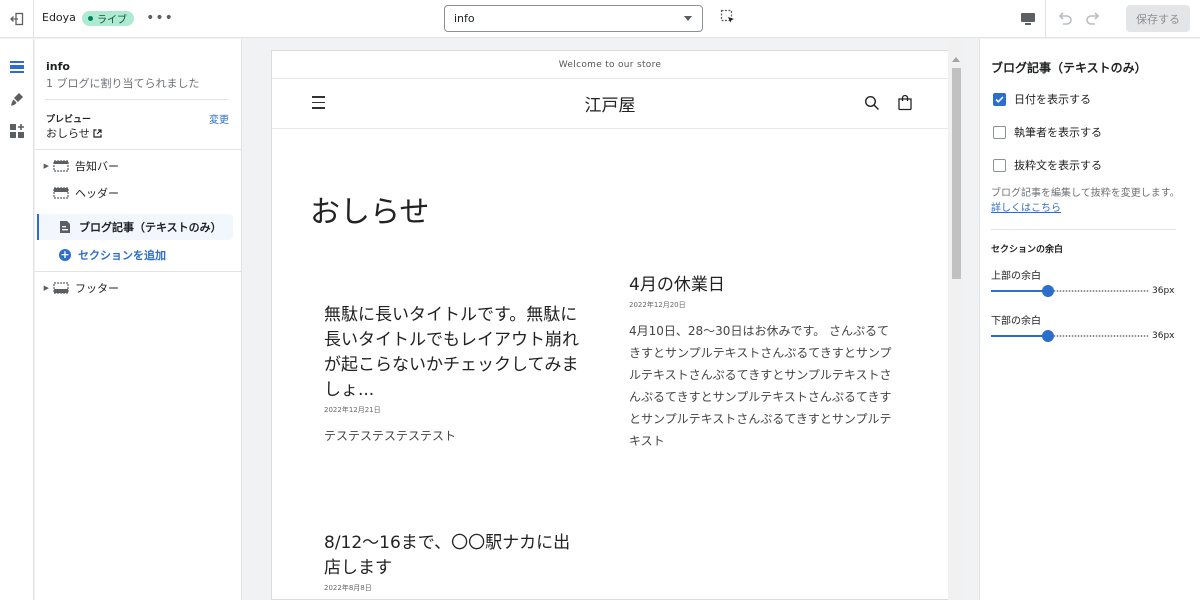  I want to click on show-author-checkbox, so click(999, 132).